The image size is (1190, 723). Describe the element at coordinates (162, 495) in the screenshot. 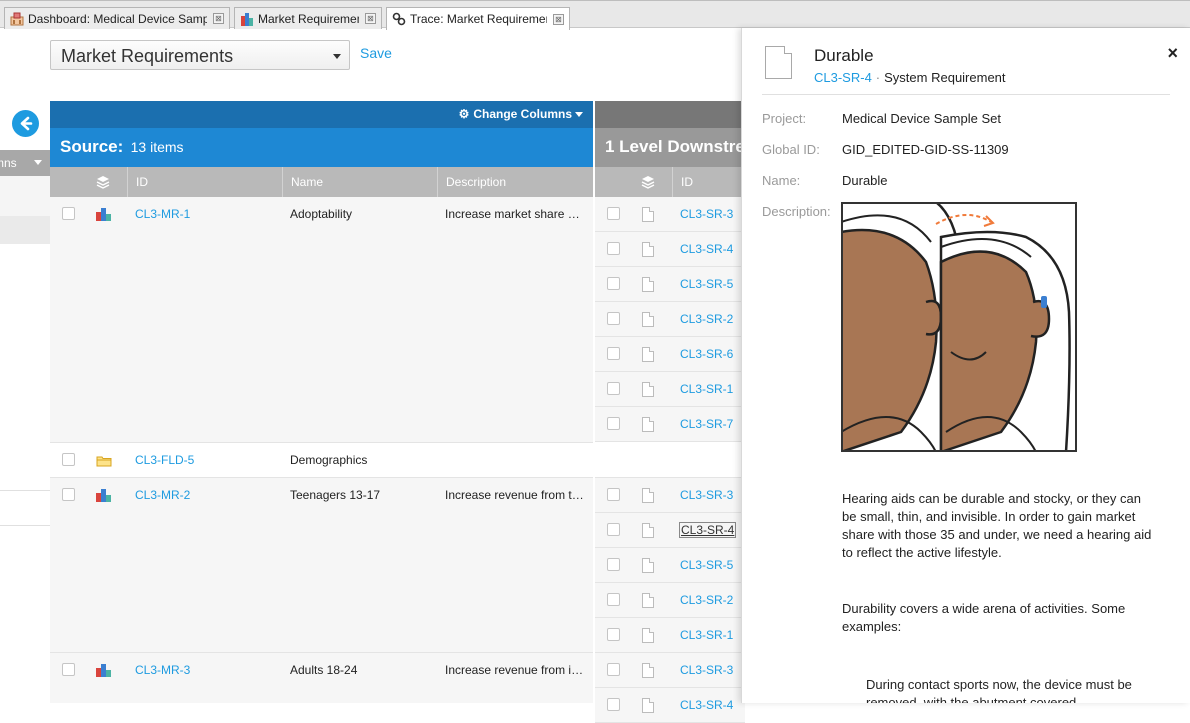

I see `item-id-link: CL3-MR-2` at that location.